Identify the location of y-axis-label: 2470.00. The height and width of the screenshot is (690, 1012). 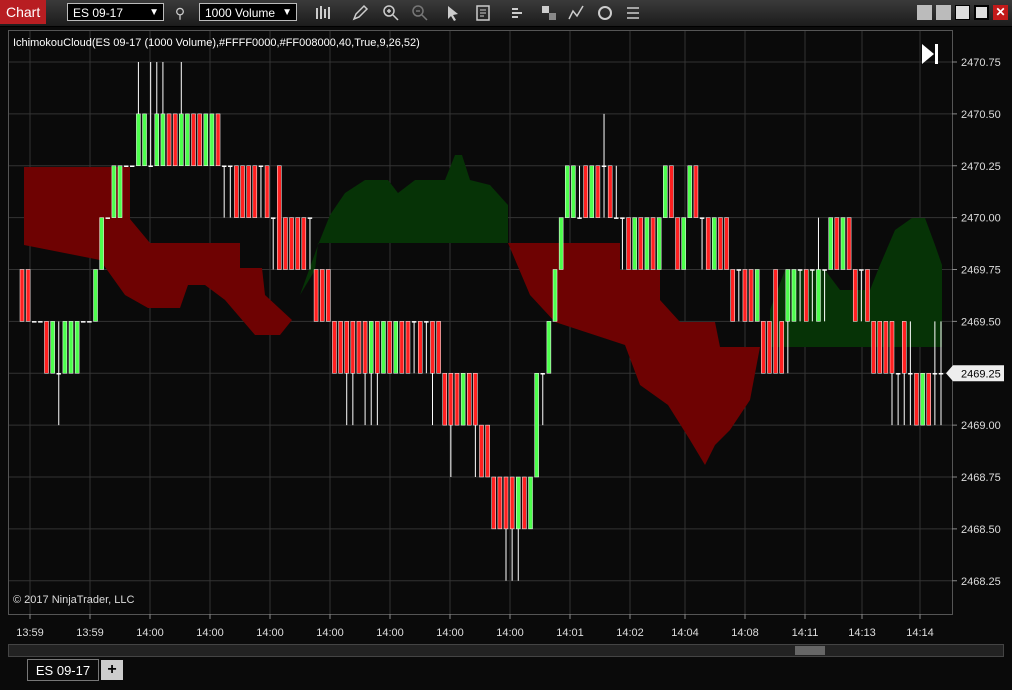
(981, 219).